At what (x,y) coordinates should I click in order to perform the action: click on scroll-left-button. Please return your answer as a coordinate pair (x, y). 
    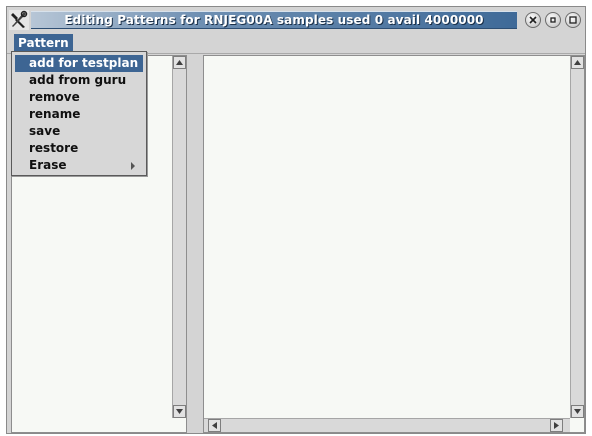
    Looking at the image, I should click on (214, 425).